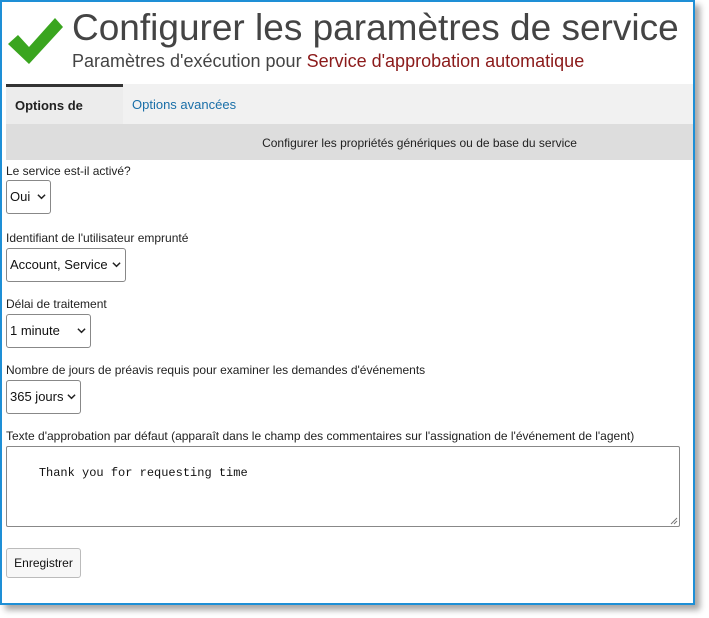  What do you see at coordinates (184, 104) in the screenshot?
I see `tab-advanced-options: Options avancées` at bounding box center [184, 104].